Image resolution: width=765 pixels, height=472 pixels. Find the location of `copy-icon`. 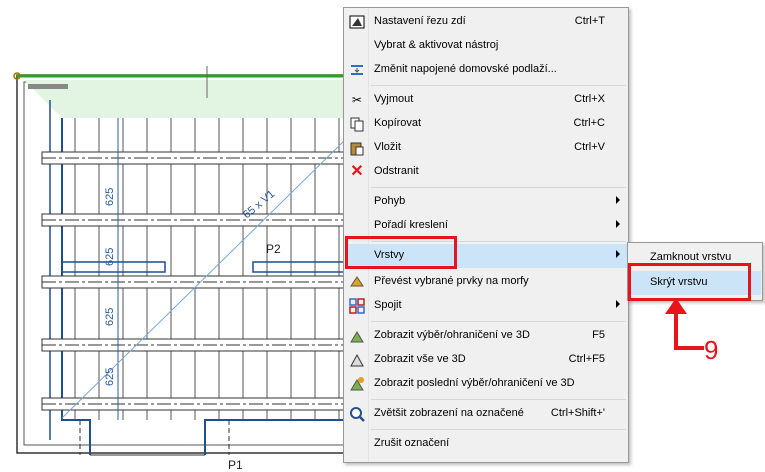

copy-icon is located at coordinates (357, 124).